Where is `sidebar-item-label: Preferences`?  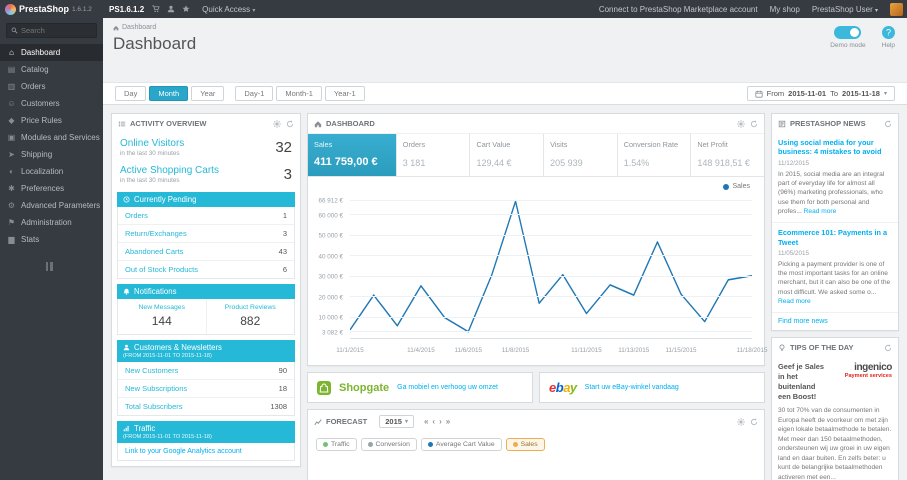 sidebar-item-label: Preferences is located at coordinates (43, 188).